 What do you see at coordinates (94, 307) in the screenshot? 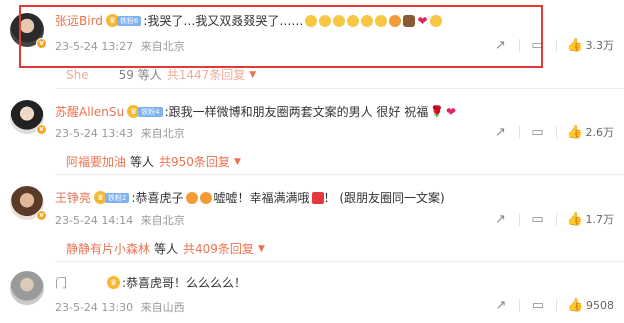
I see `comment-timestamp: 23-5-24 13:30` at bounding box center [94, 307].